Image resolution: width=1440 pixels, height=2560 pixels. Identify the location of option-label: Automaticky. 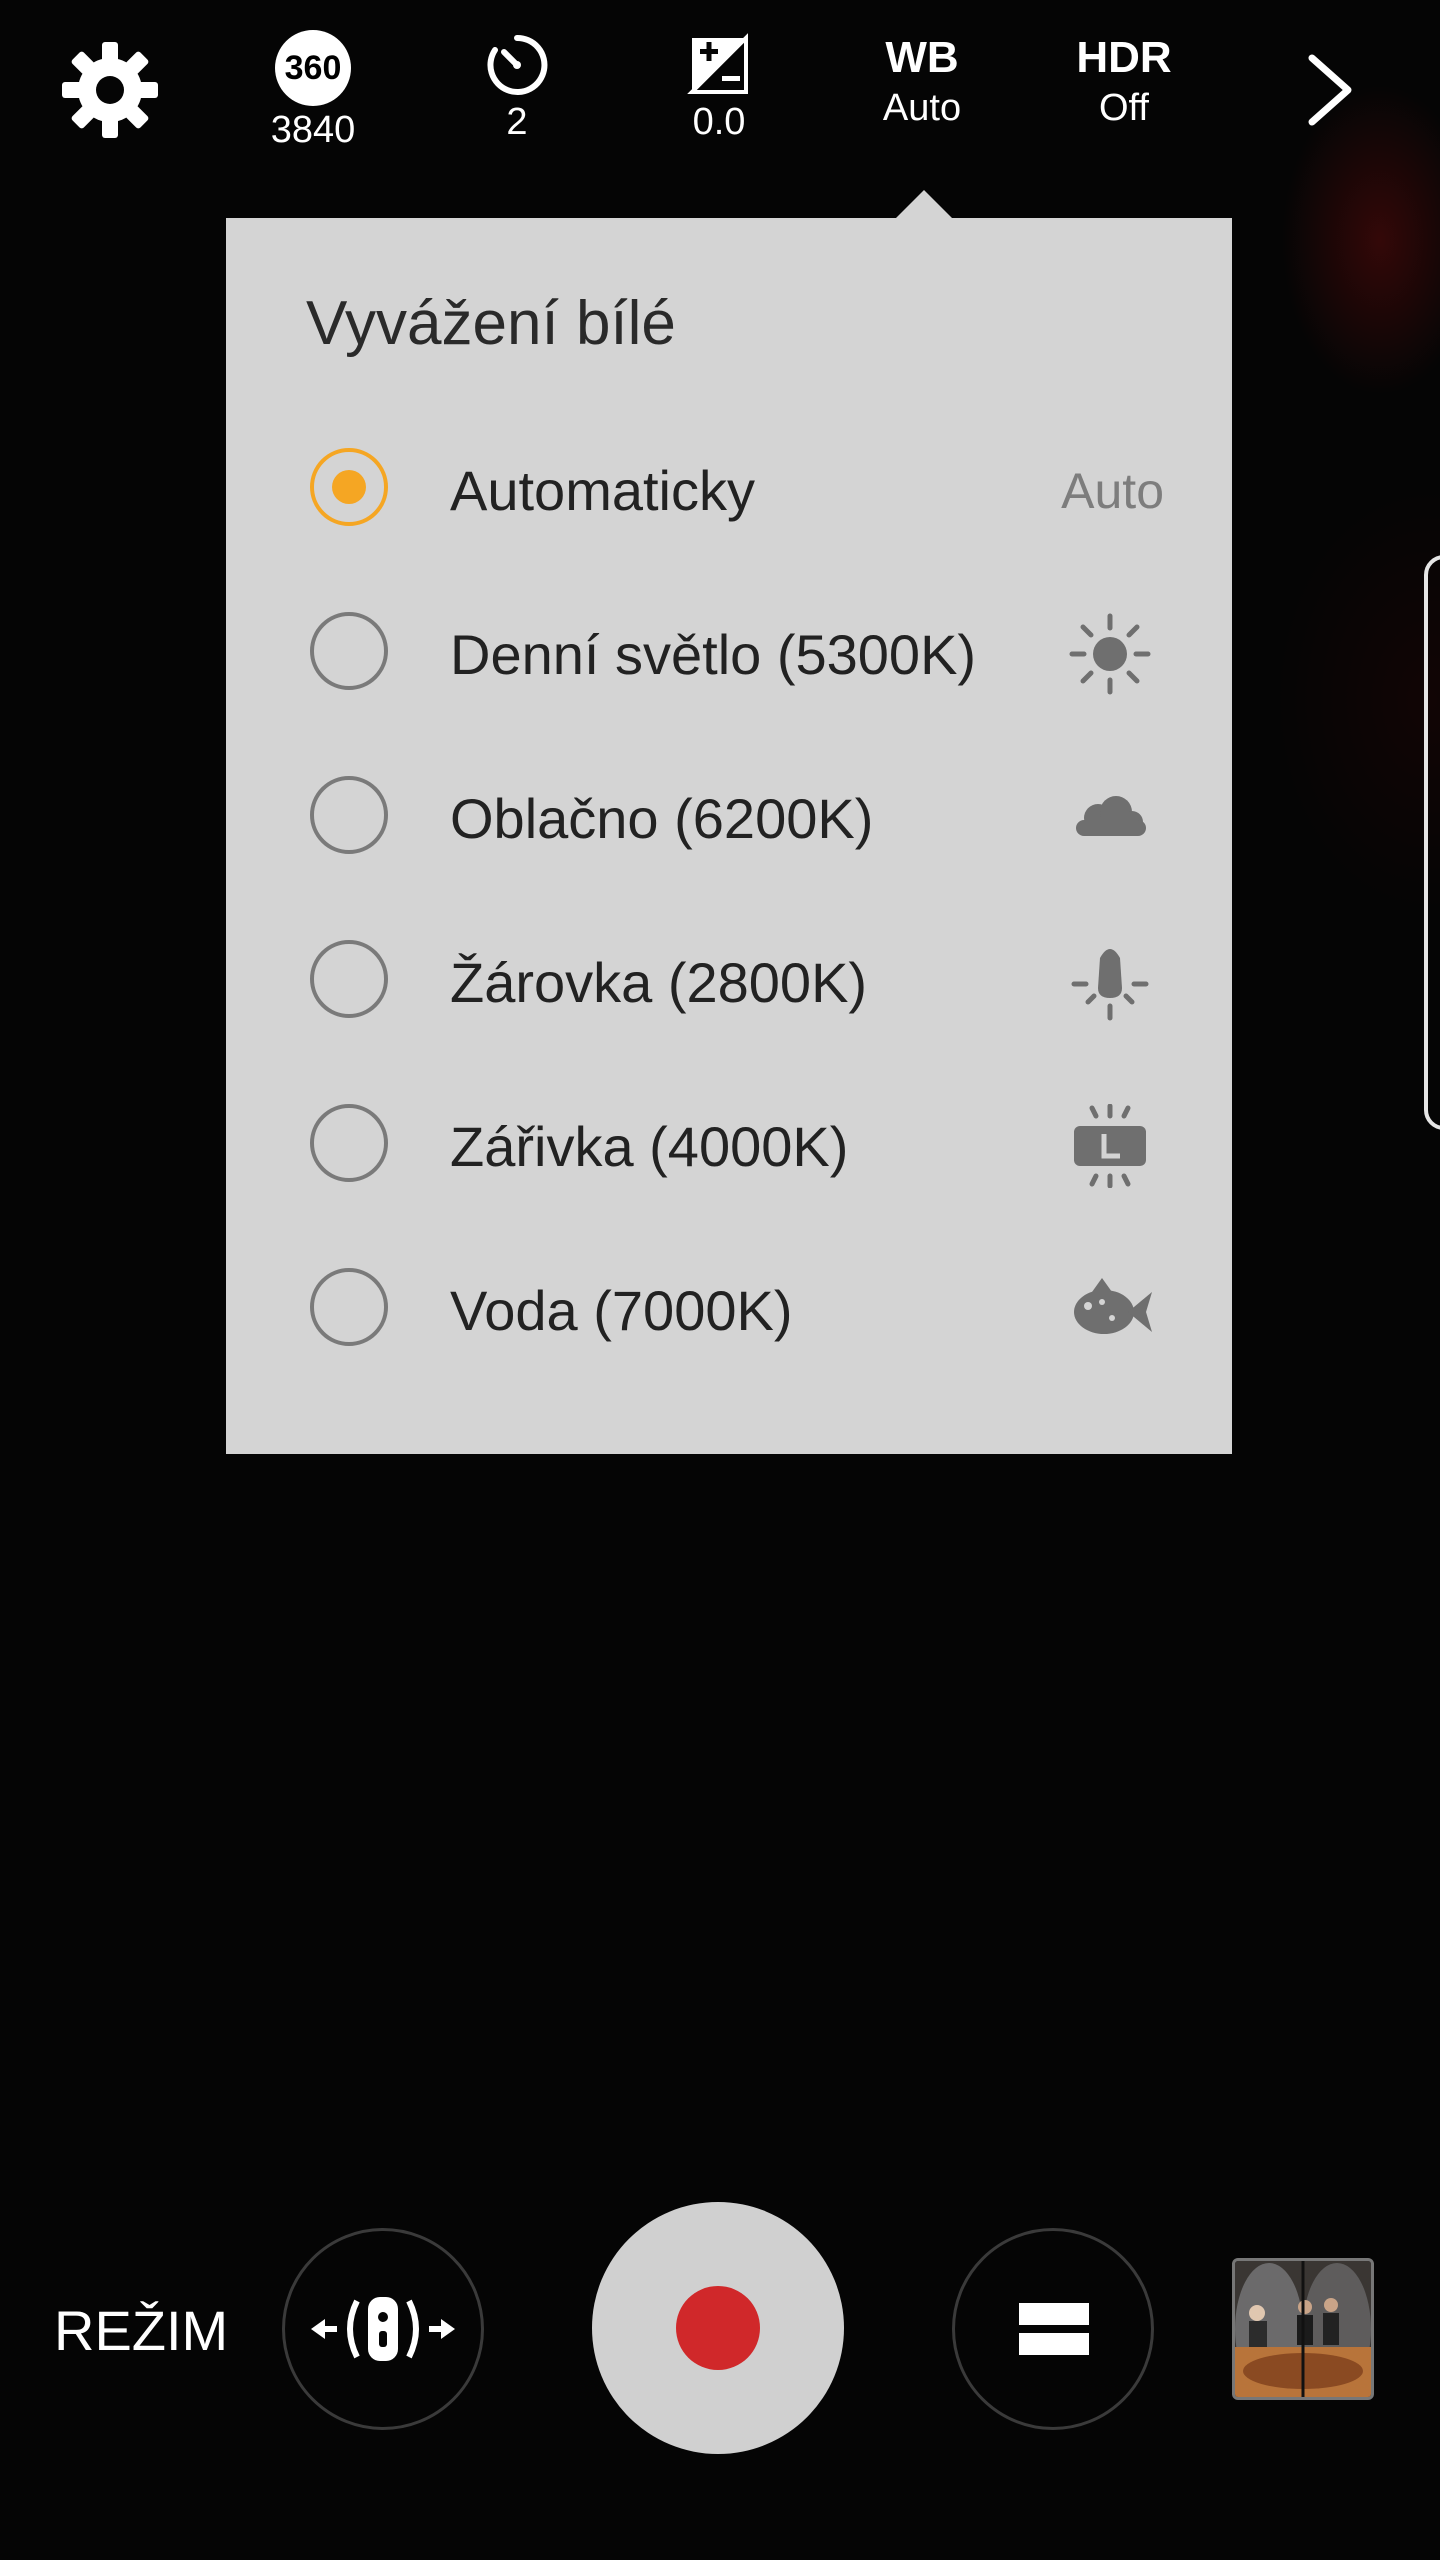
(602, 490).